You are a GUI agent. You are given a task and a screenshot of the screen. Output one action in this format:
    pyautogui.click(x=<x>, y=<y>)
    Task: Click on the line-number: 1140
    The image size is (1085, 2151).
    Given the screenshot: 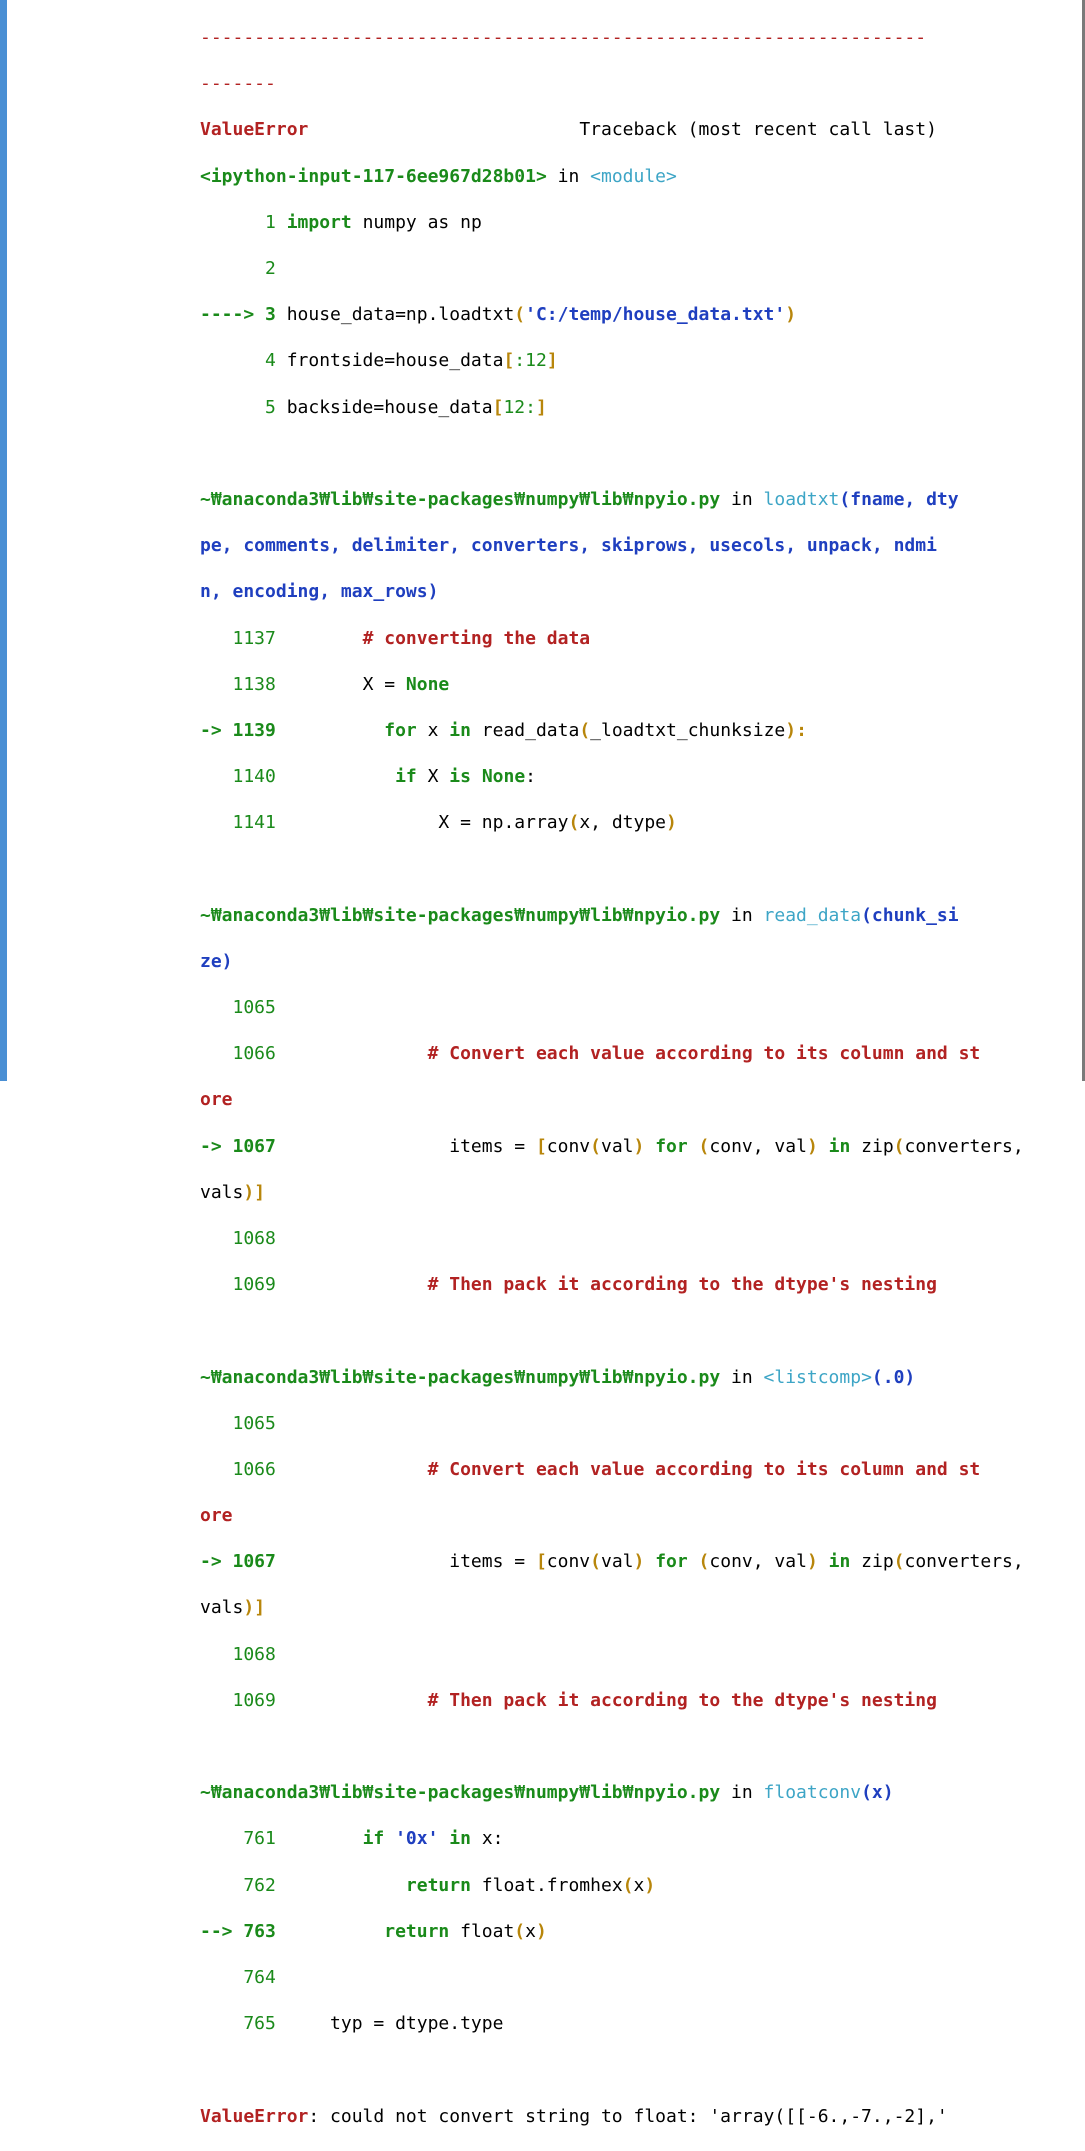 What is the action you would take?
    pyautogui.click(x=238, y=777)
    